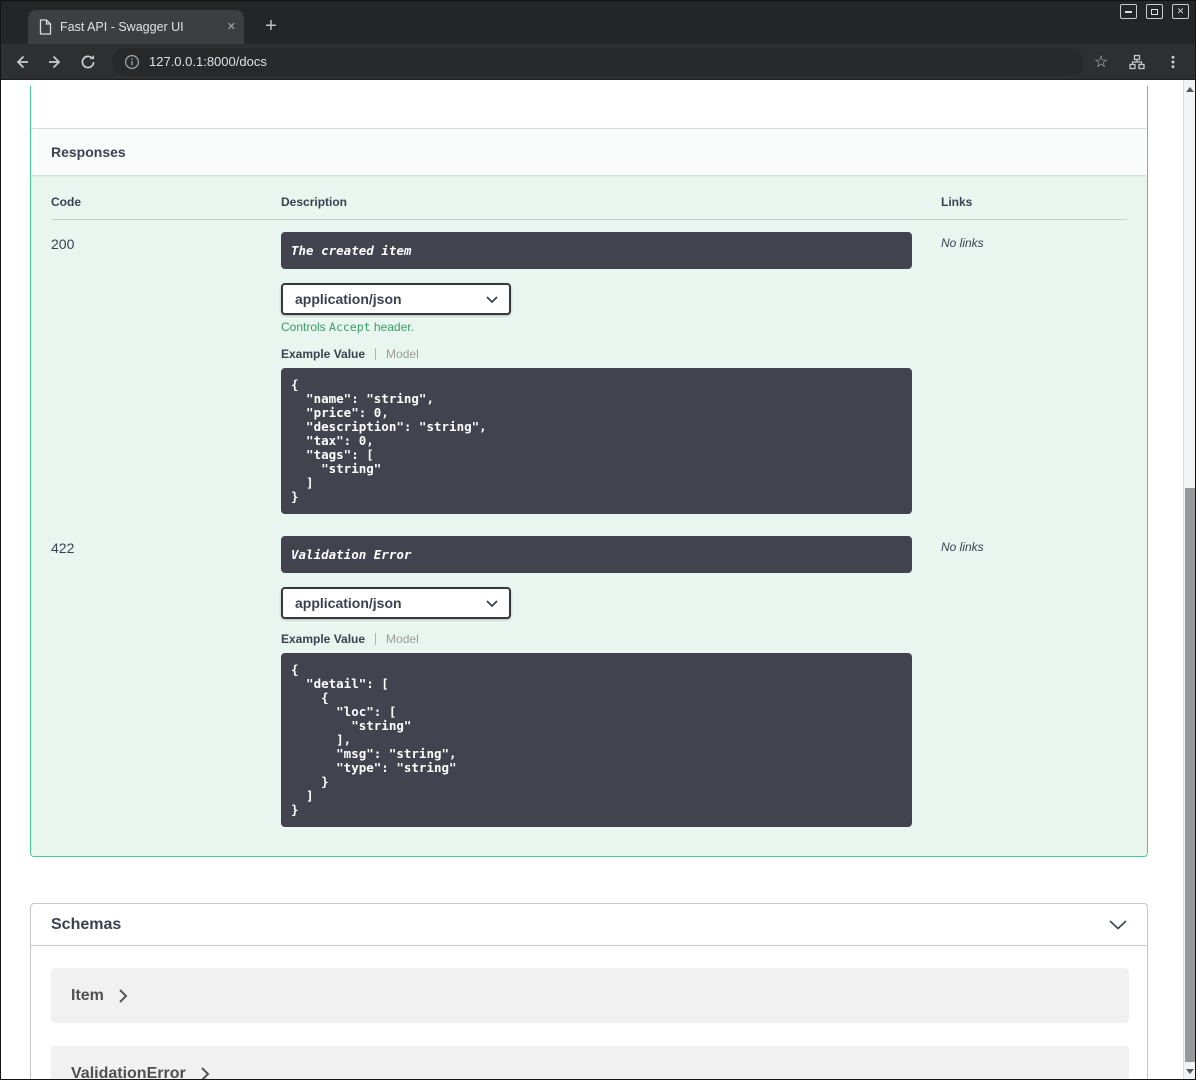 Image resolution: width=1196 pixels, height=1080 pixels. I want to click on media-type-select-200: application/json, so click(396, 299).